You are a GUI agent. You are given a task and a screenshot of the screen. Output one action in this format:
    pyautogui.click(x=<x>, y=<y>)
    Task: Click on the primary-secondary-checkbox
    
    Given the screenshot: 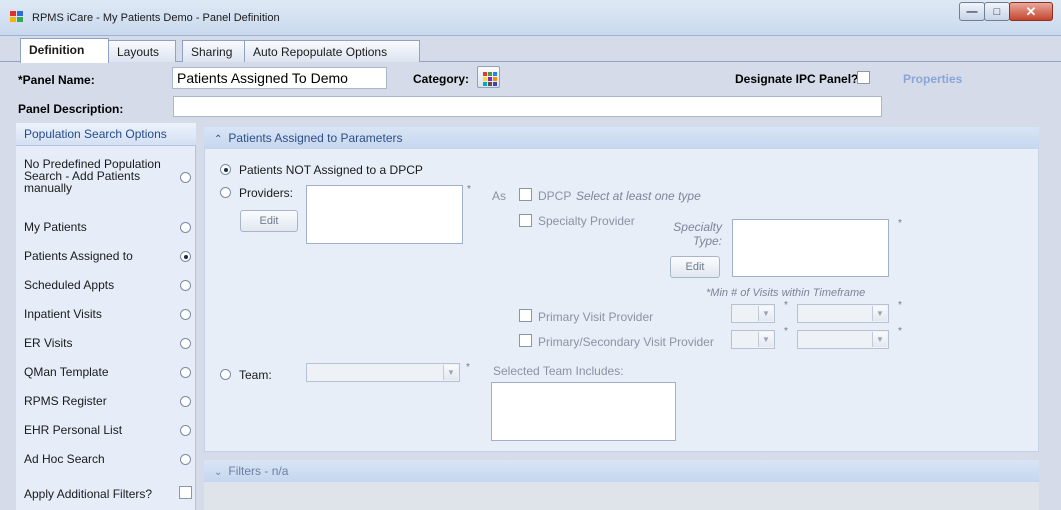 What is the action you would take?
    pyautogui.click(x=525, y=340)
    